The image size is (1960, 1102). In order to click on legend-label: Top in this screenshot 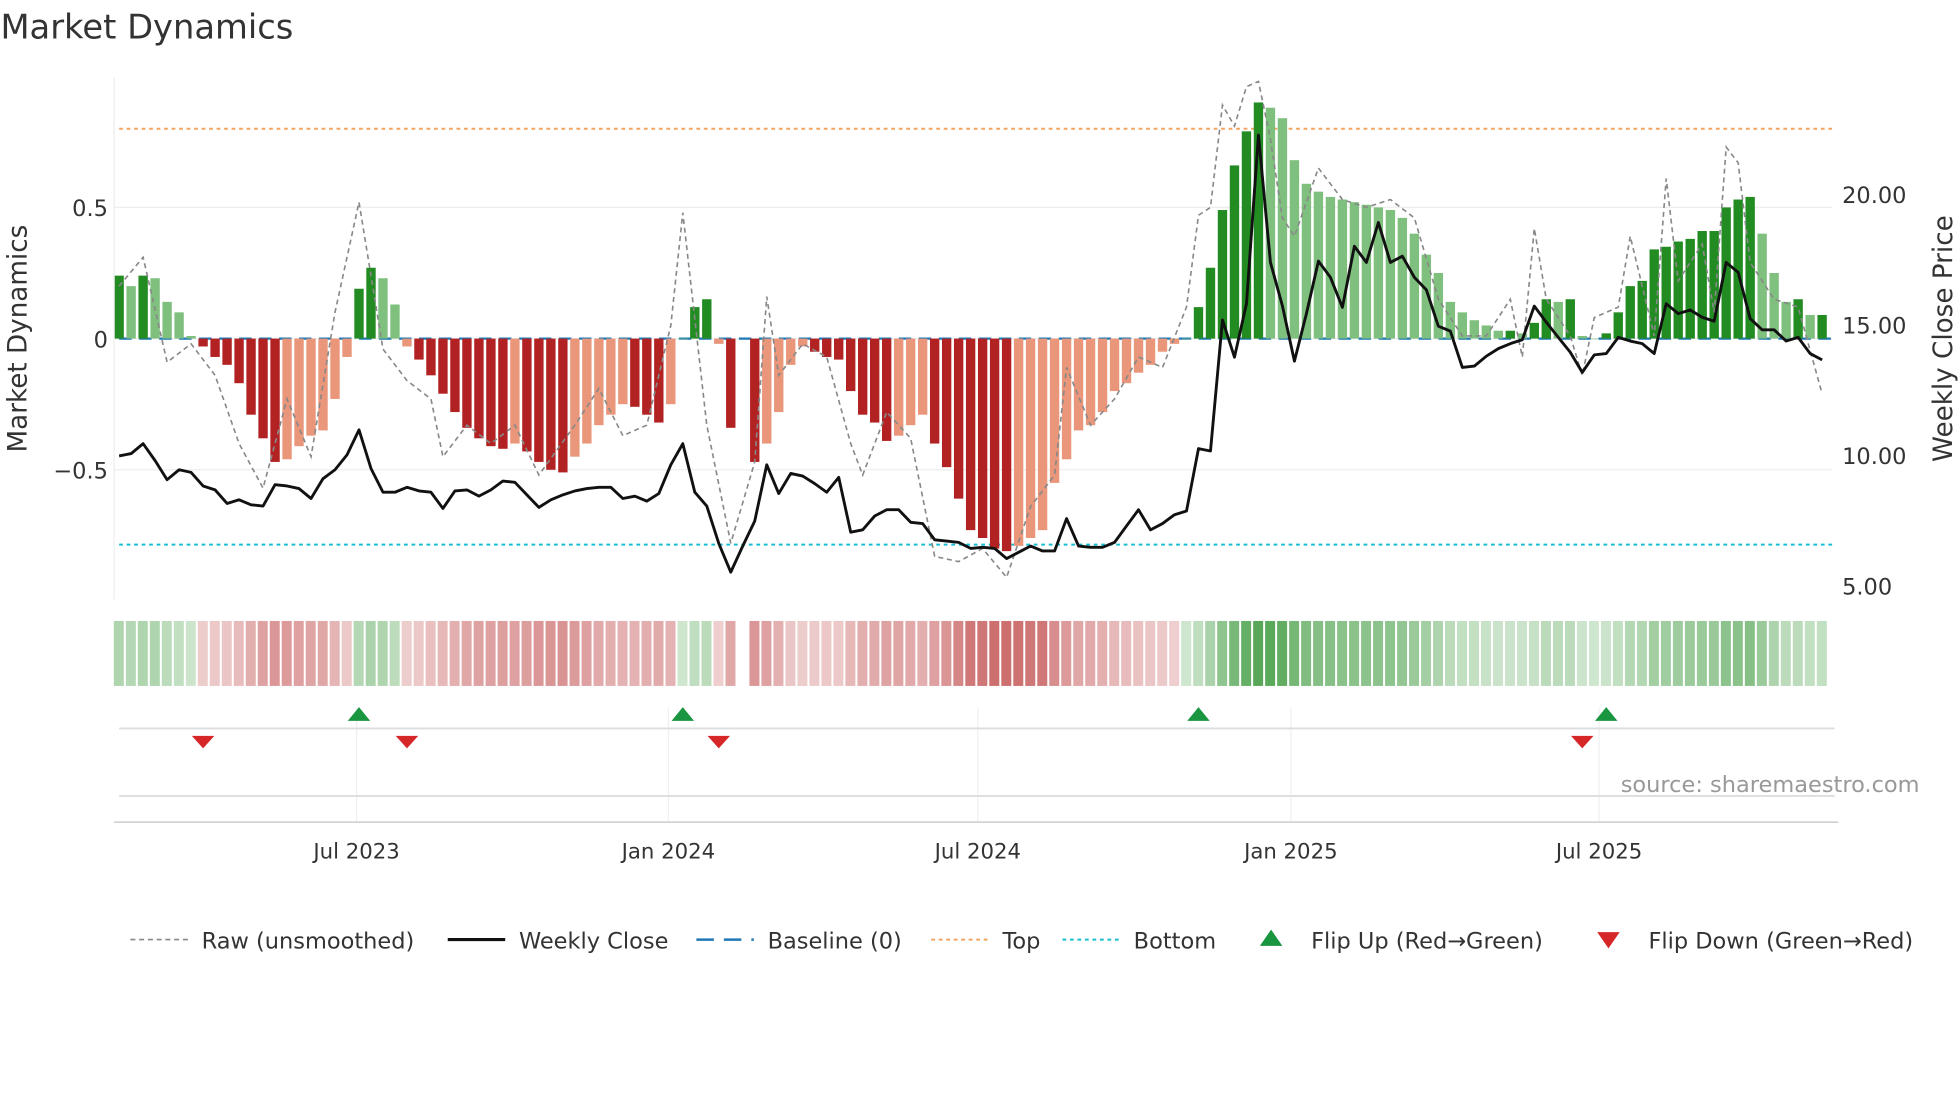, I will do `click(1020, 941)`.